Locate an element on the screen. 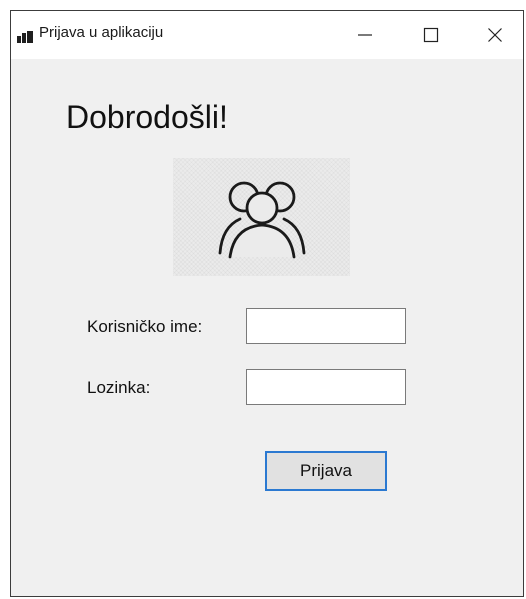  login-button: Prijava is located at coordinates (326, 471).